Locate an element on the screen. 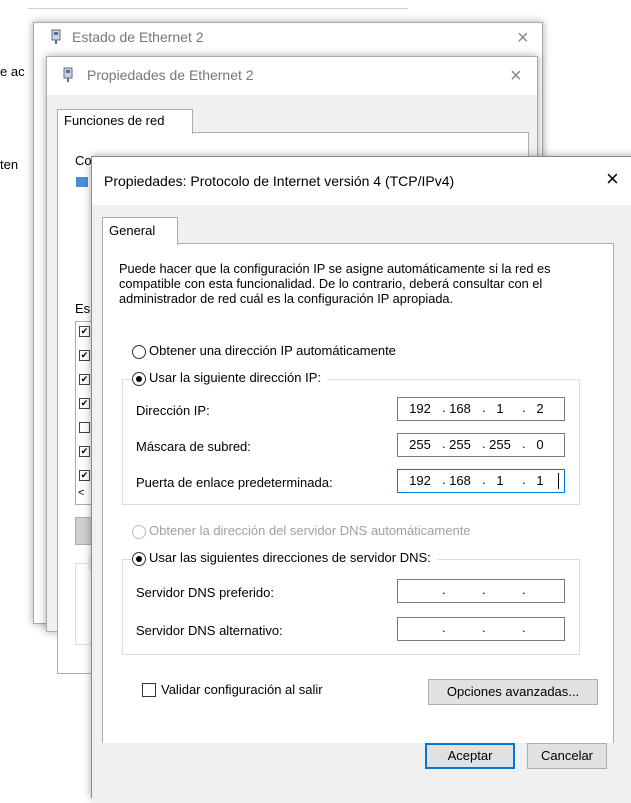 The height and width of the screenshot is (803, 631). tab-general-label: General is located at coordinates (132, 230).